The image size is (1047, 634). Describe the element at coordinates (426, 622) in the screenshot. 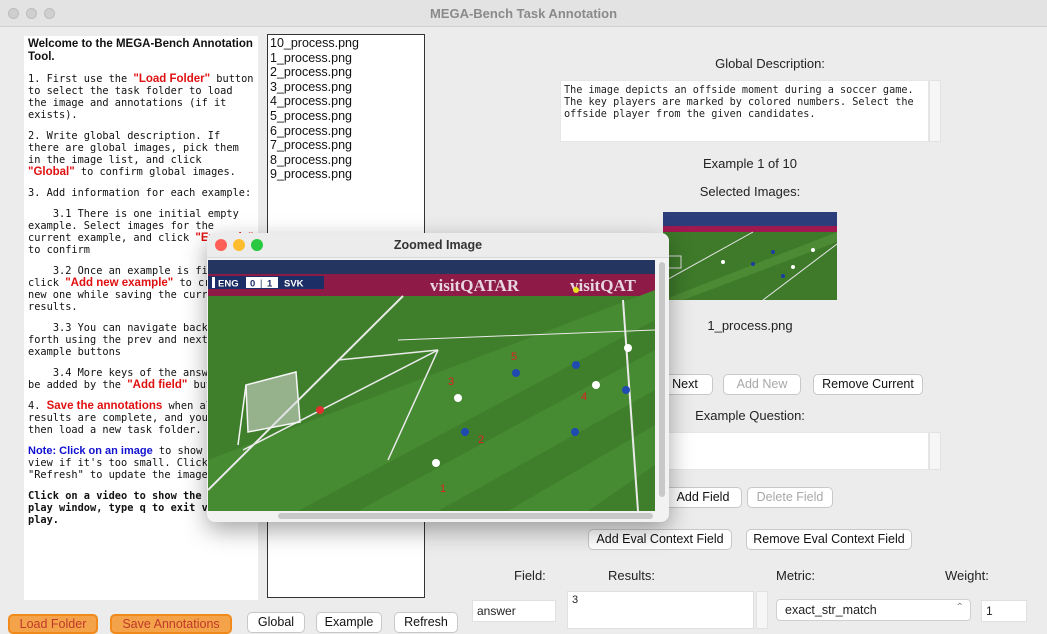

I see `refresh-button: Refresh` at that location.